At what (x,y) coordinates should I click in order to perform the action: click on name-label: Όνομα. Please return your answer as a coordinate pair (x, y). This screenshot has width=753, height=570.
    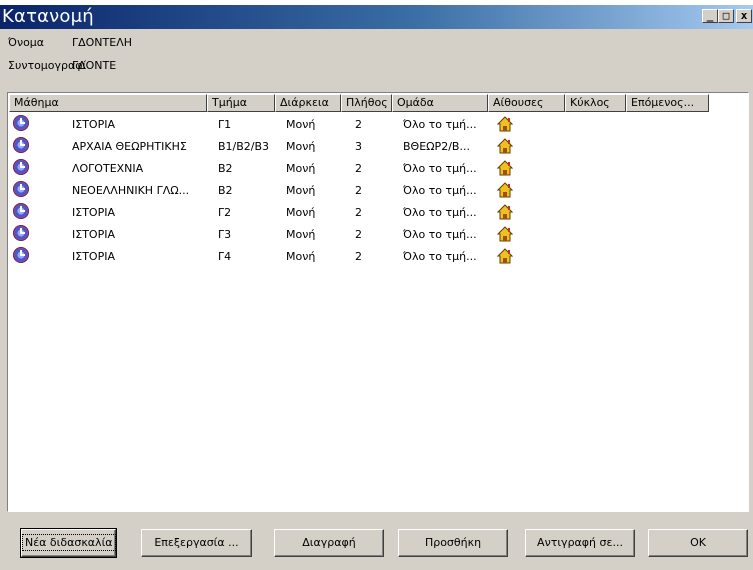
    Looking at the image, I should click on (26, 42).